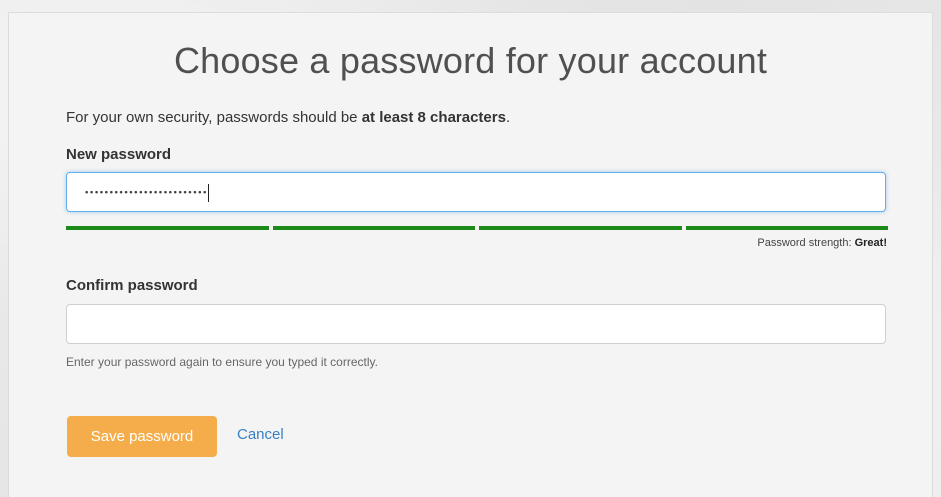  Describe the element at coordinates (476, 192) in the screenshot. I see `new-password-field: •••••••••••••••••••••••••` at that location.